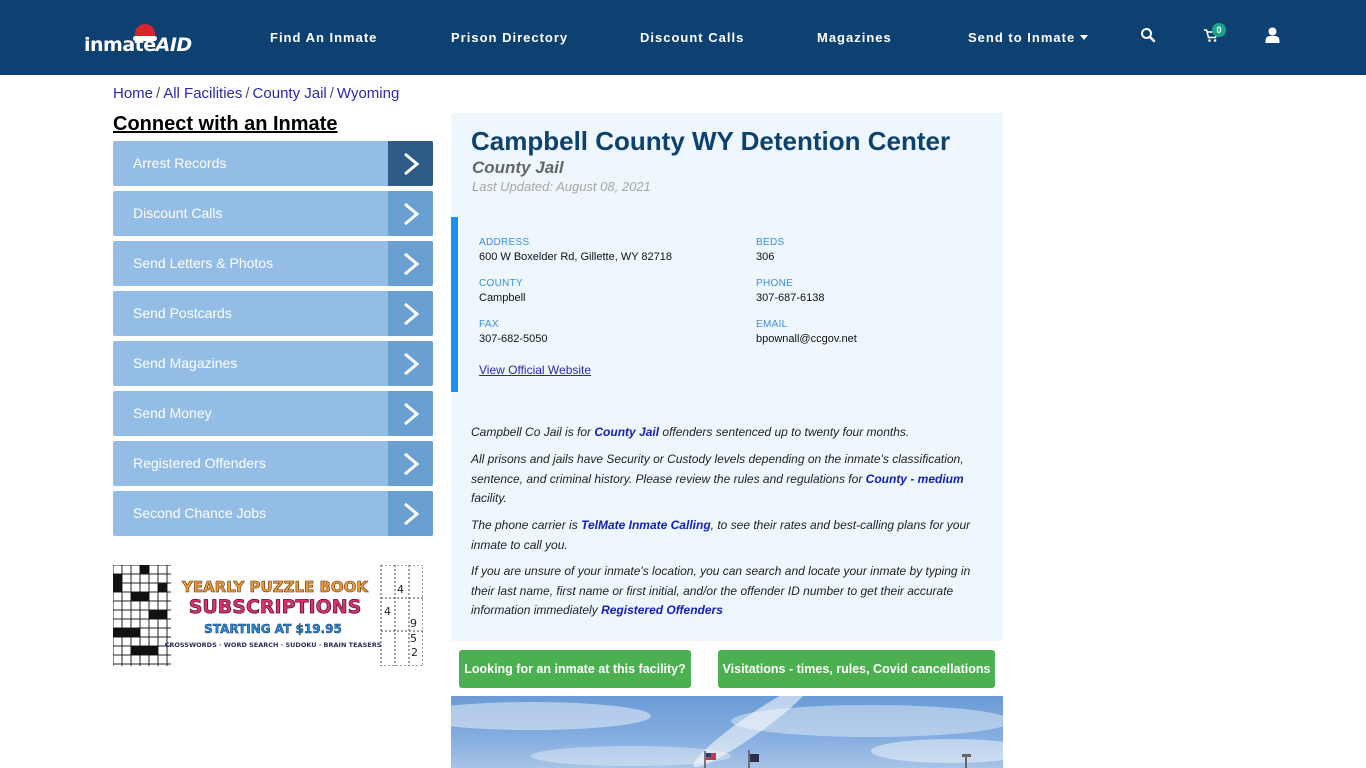 The width and height of the screenshot is (1366, 768). Describe the element at coordinates (772, 324) in the screenshot. I see `field-label: EMAIL` at that location.